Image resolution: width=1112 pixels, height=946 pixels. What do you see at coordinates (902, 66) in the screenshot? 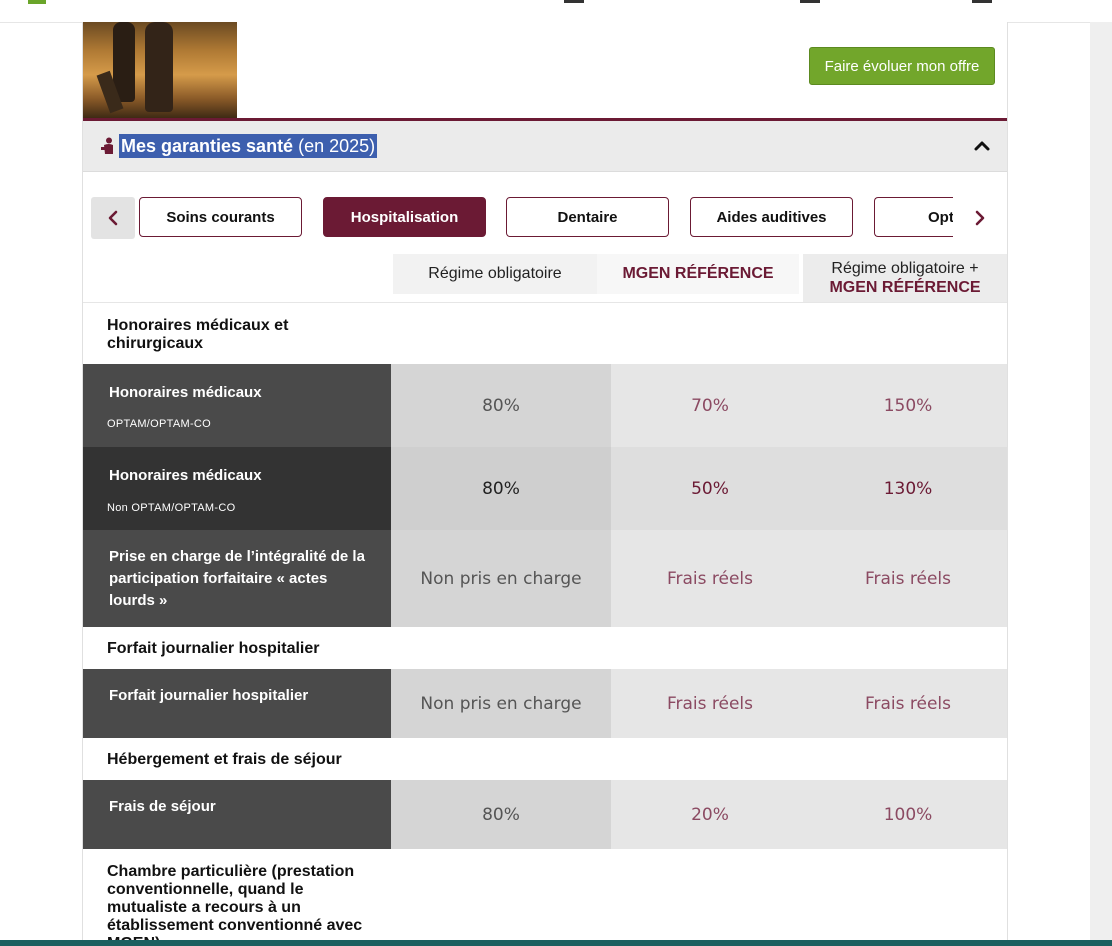
I see `upgrade-offer-button: Faire évoluer mon offre` at bounding box center [902, 66].